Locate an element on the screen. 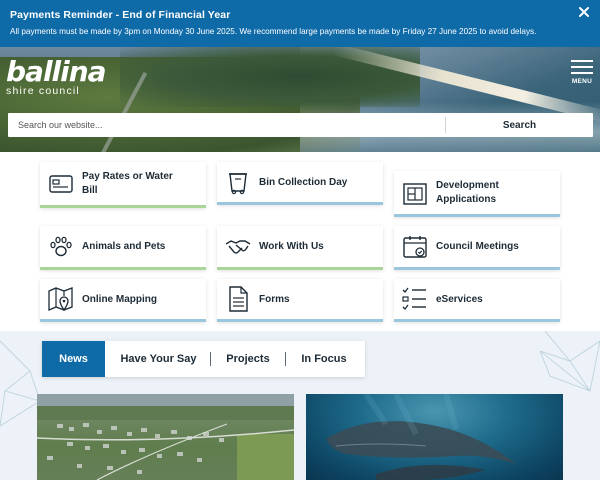 This screenshot has height=480, width=600. quick-link-label: Pay Rates or Water is located at coordinates (127, 176).